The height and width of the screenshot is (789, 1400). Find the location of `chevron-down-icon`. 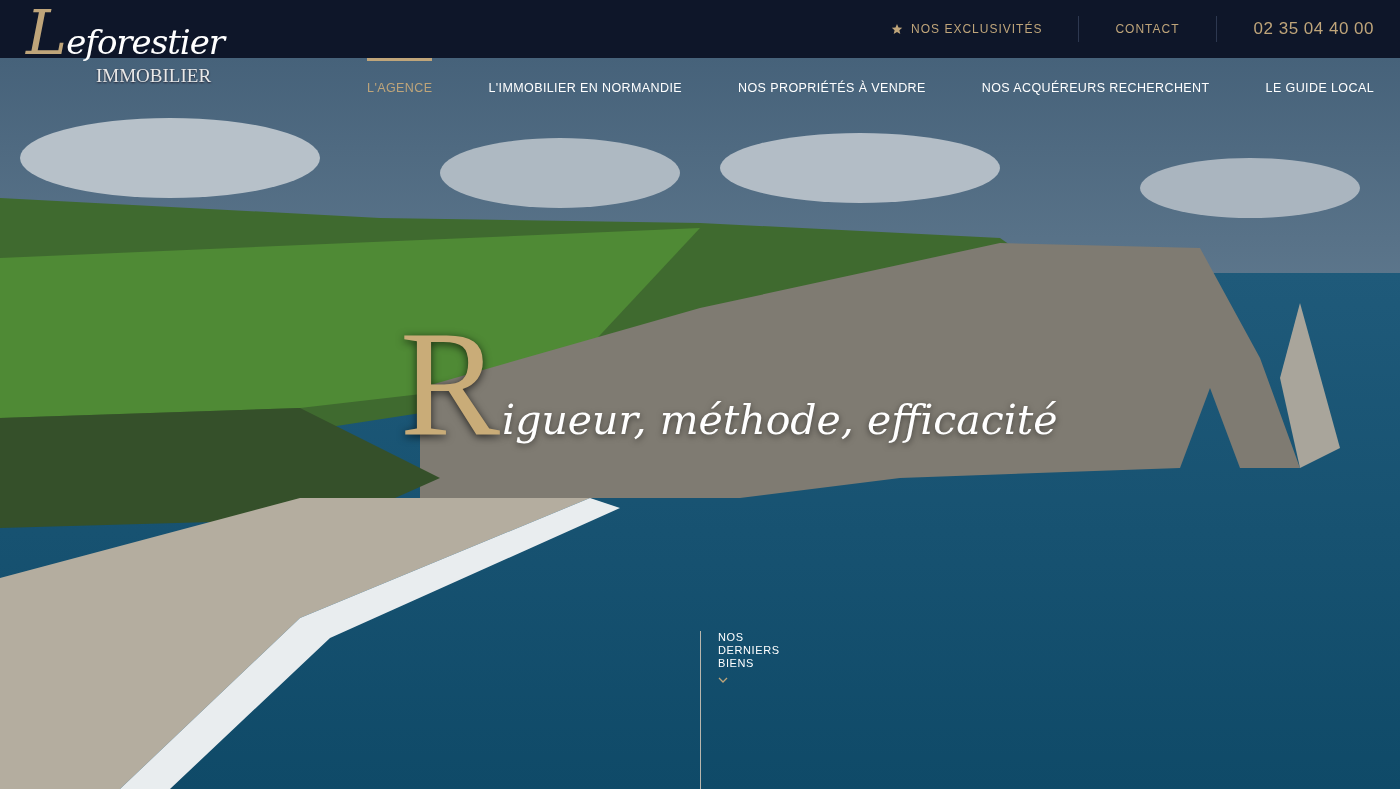

chevron-down-icon is located at coordinates (723, 680).